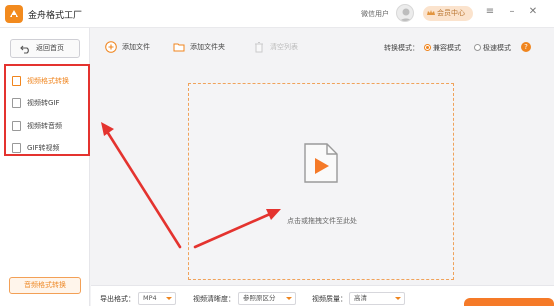  What do you see at coordinates (375, 14) in the screenshot?
I see `user-name: 微信用户` at bounding box center [375, 14].